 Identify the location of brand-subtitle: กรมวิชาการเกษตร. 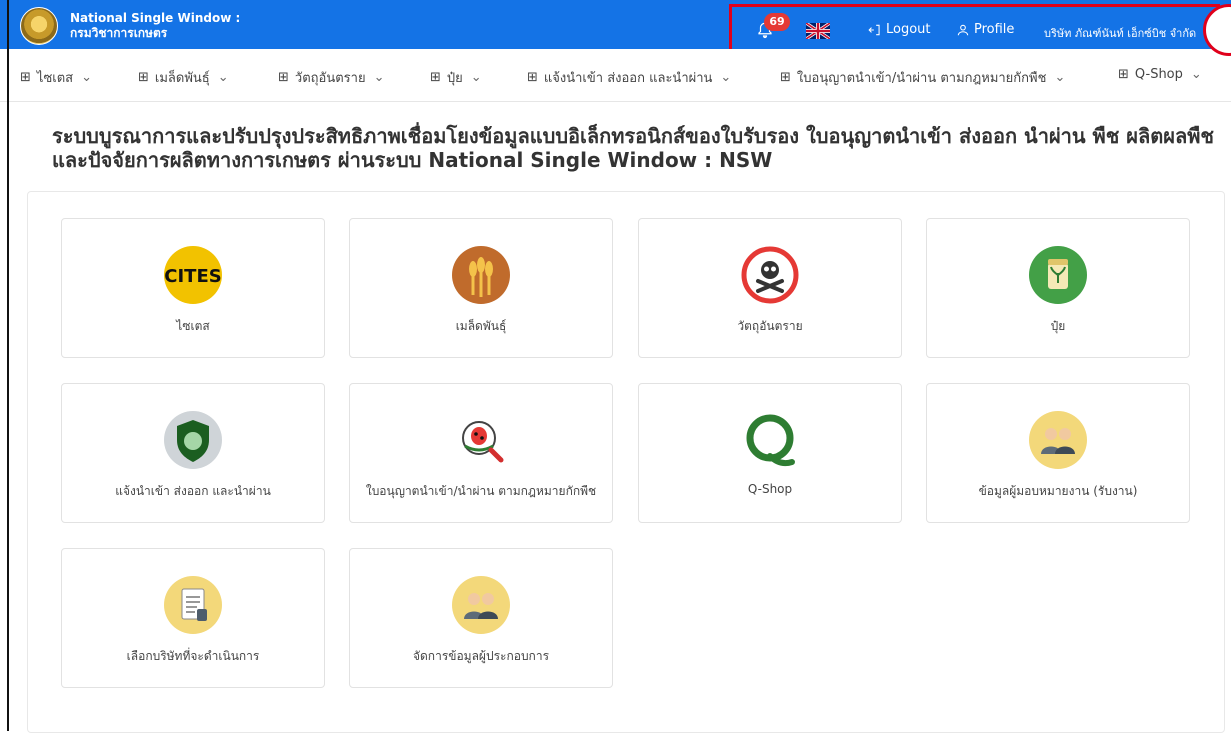
(119, 33).